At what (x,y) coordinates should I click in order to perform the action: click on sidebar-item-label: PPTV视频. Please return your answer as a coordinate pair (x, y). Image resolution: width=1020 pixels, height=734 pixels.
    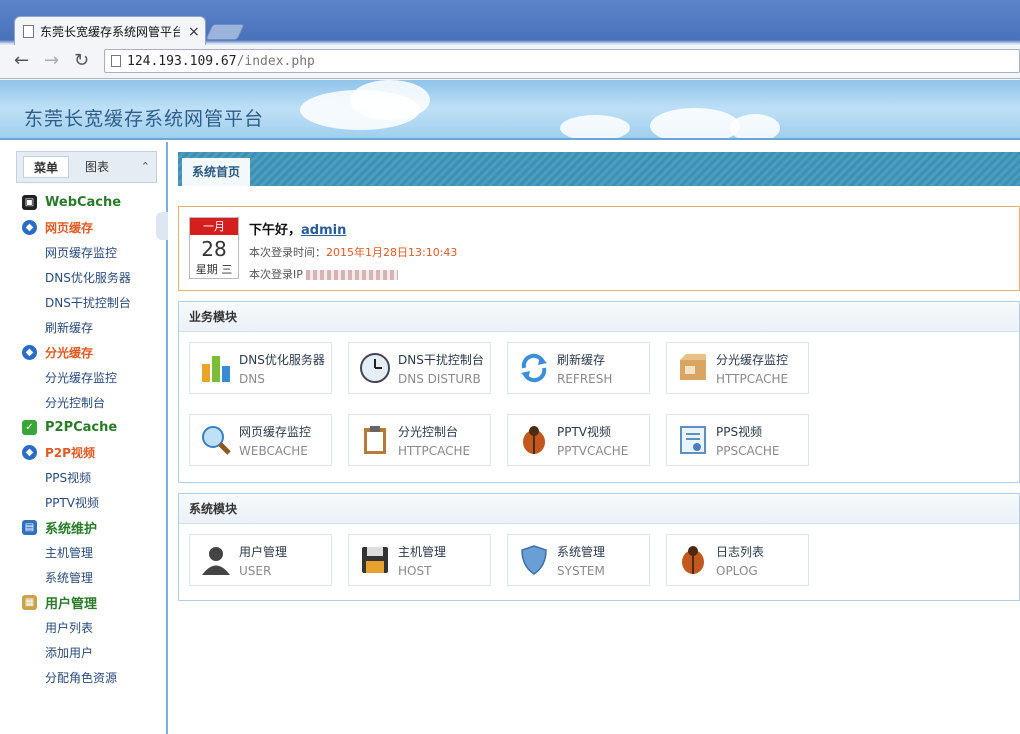
    Looking at the image, I should click on (72, 503).